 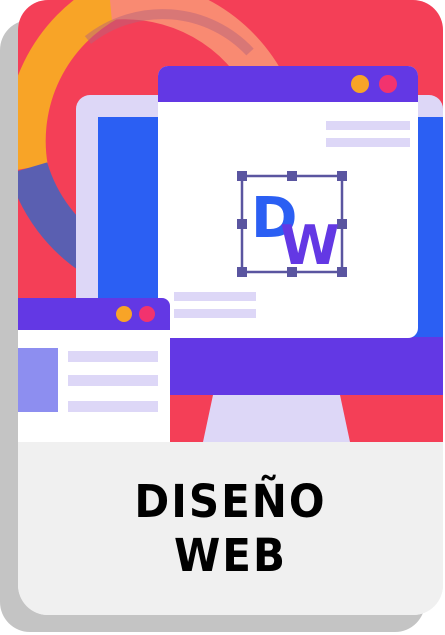 I want to click on card-title-line-1: DISEÑO, so click(x=230, y=501).